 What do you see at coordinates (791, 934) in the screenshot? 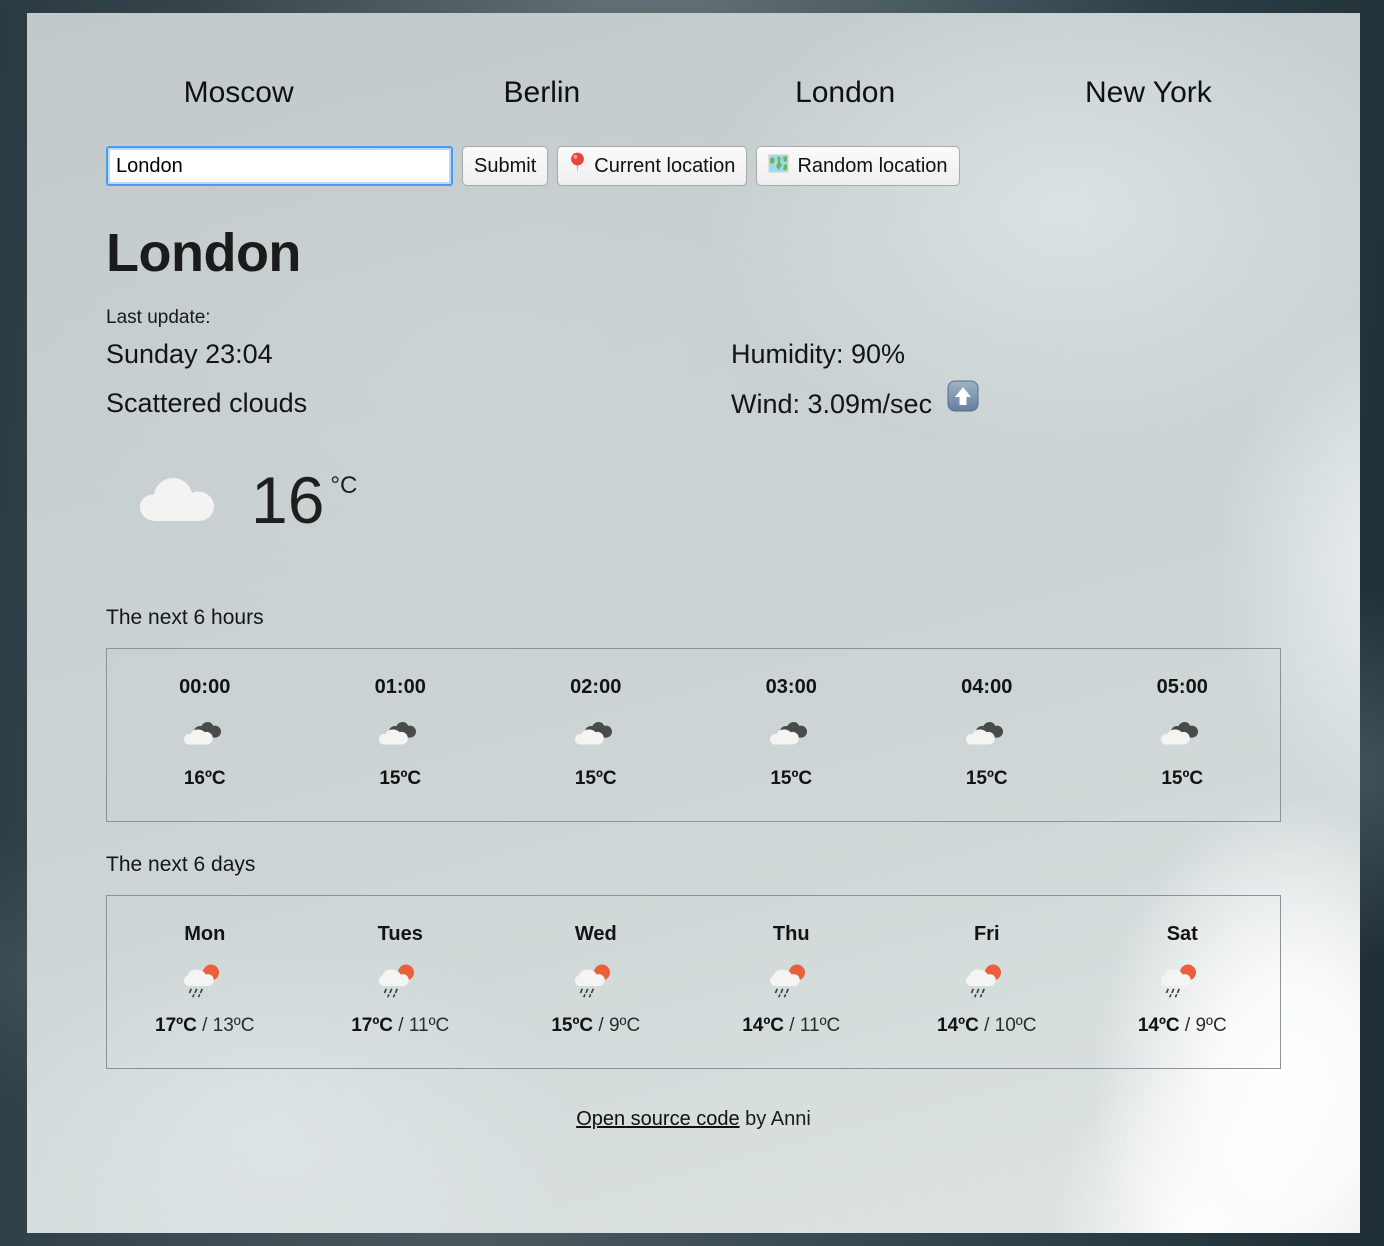
I see `daily-day: Thu` at bounding box center [791, 934].